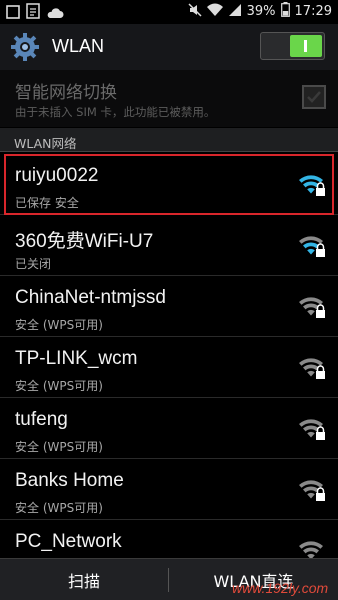  What do you see at coordinates (84, 579) in the screenshot?
I see `scan-button: 扫描` at bounding box center [84, 579].